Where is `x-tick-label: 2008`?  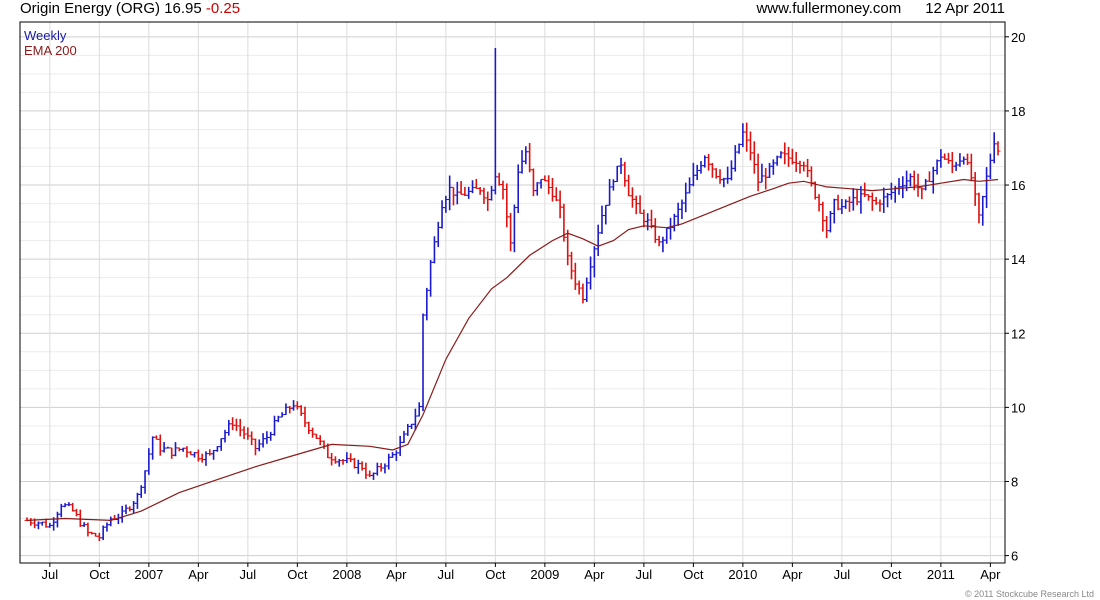 x-tick-label: 2008 is located at coordinates (346, 574).